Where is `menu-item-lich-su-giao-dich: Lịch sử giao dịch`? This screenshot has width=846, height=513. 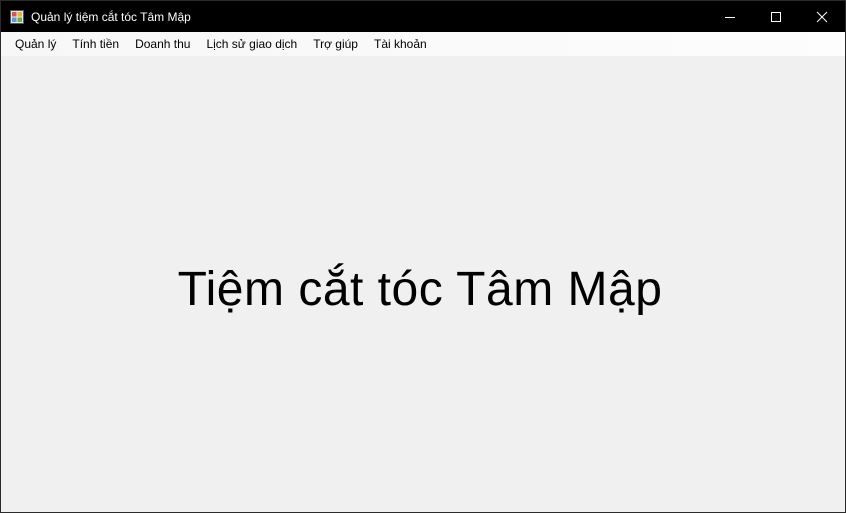
menu-item-lich-su-giao-dich: Lịch sử giao dịch is located at coordinates (251, 44).